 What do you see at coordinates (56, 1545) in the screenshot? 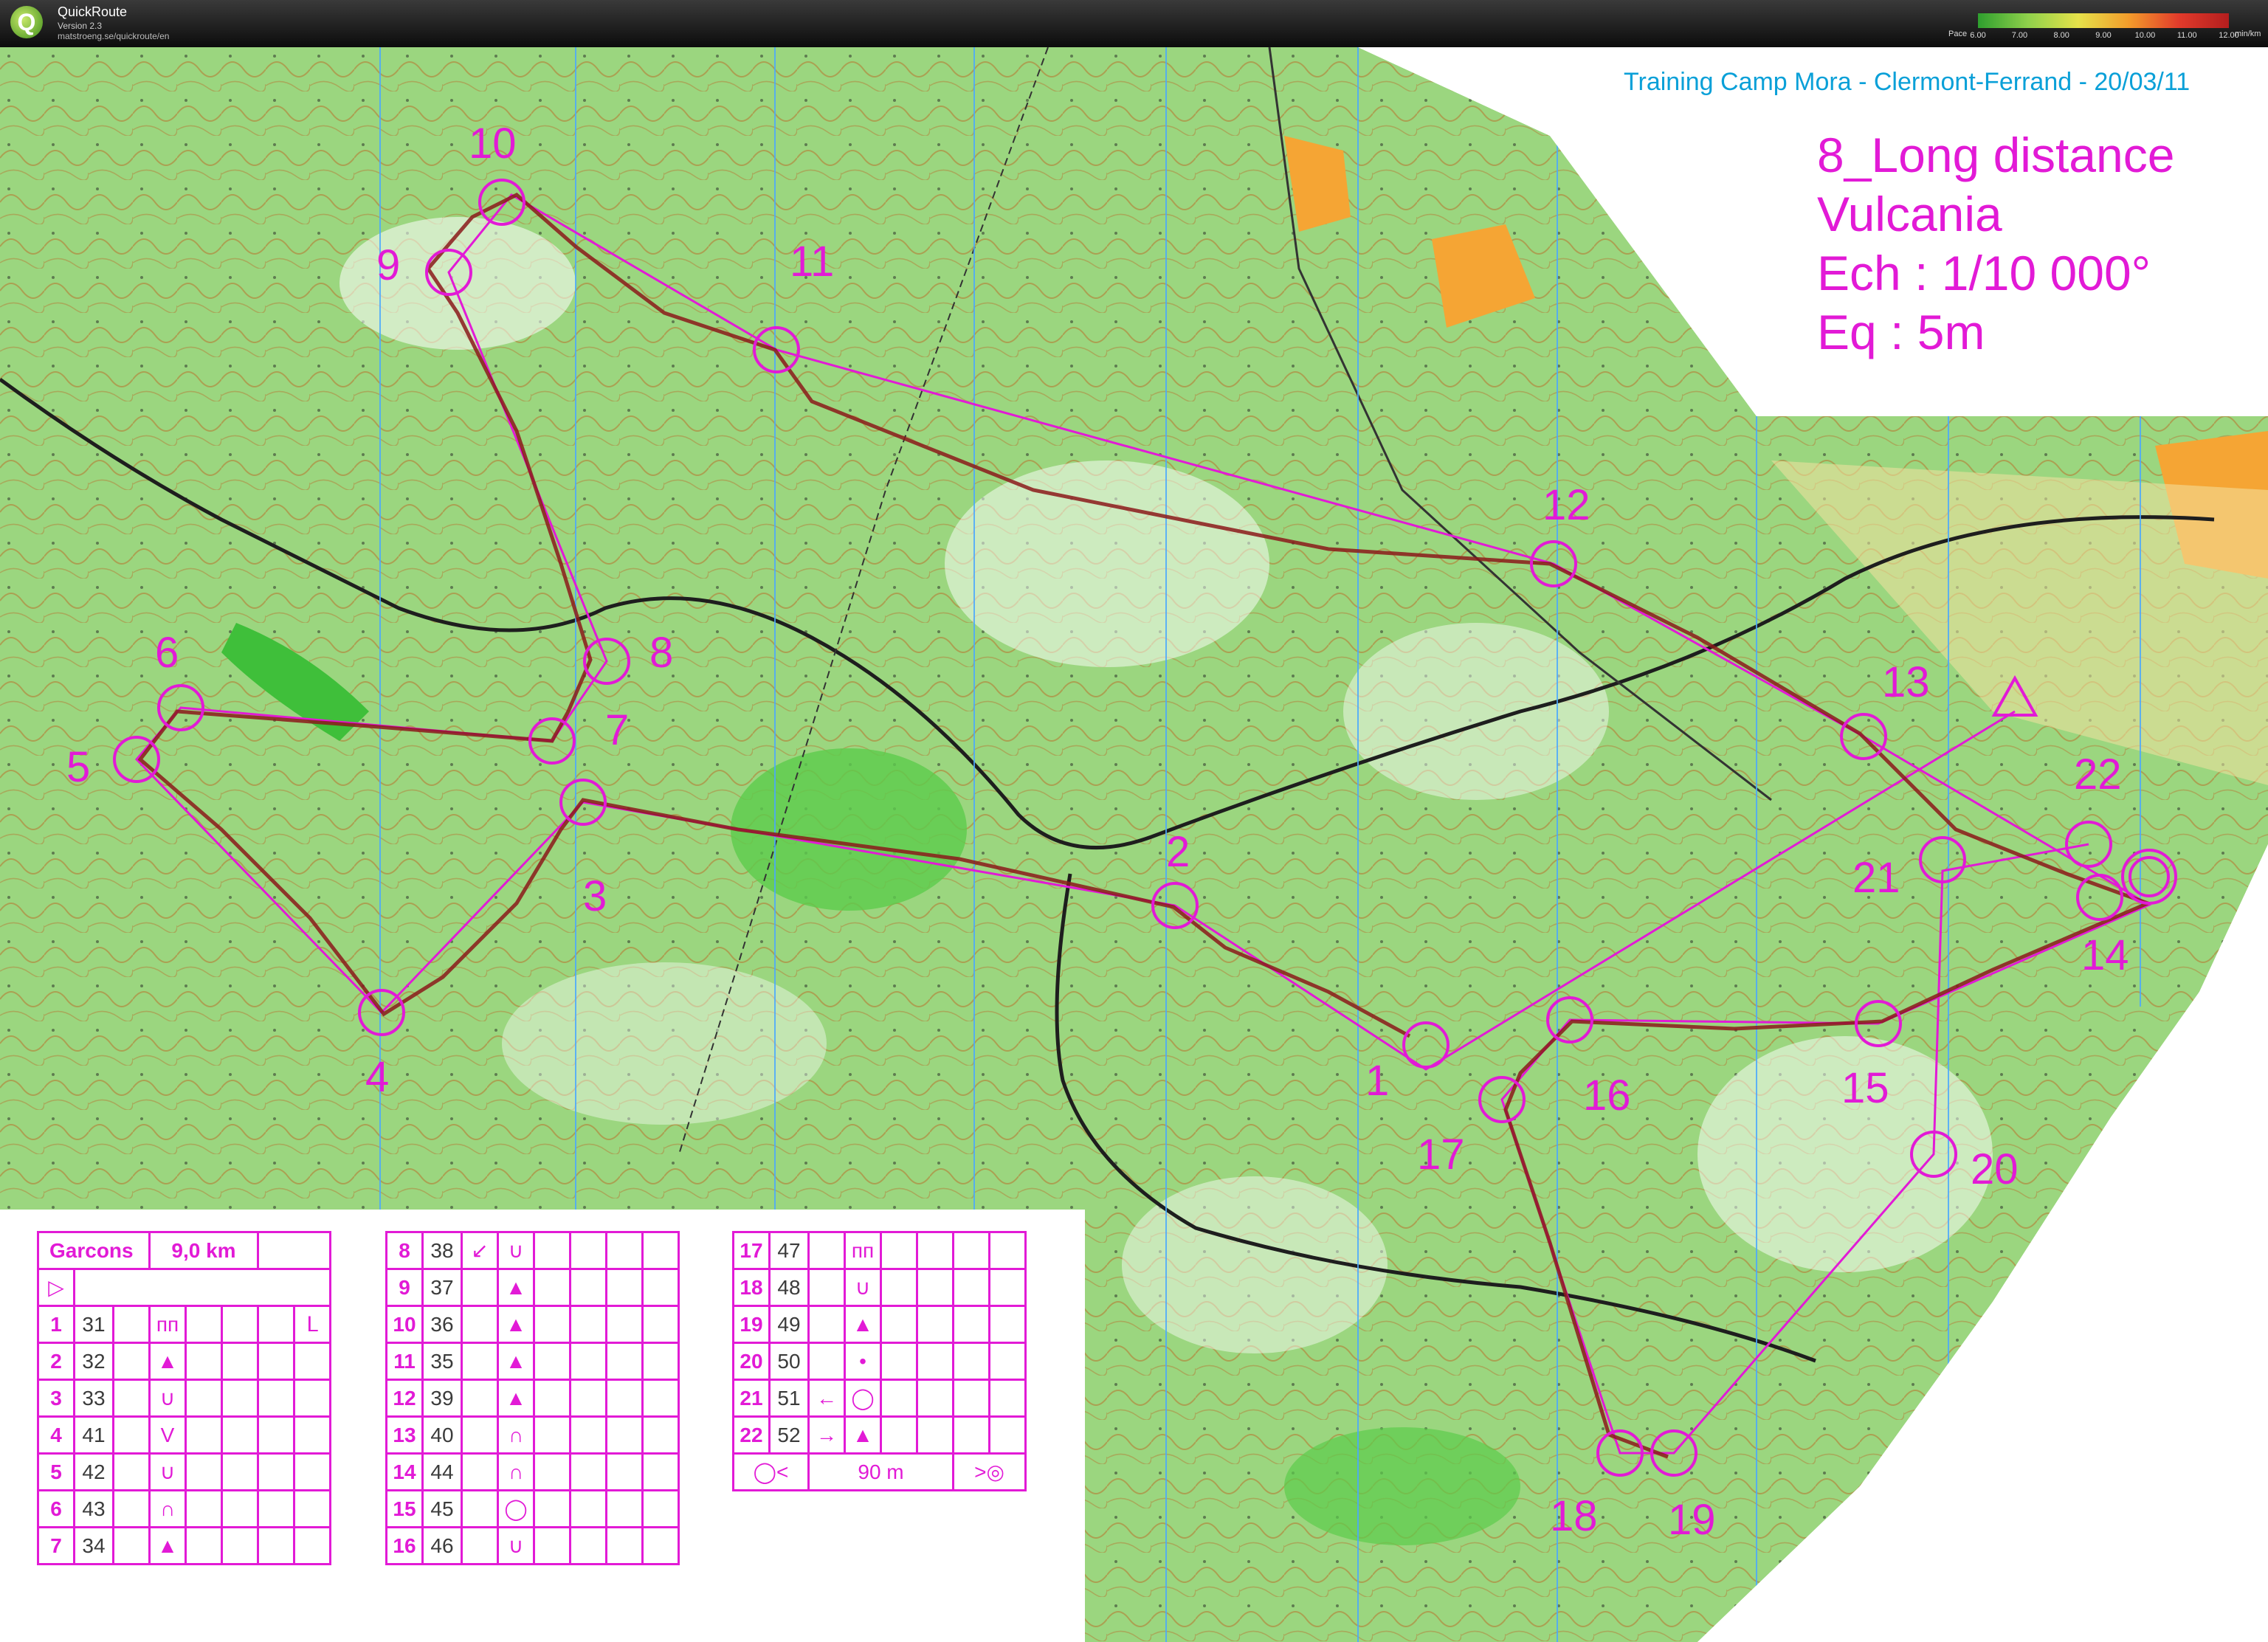
I see `desc-control-number: 7` at bounding box center [56, 1545].